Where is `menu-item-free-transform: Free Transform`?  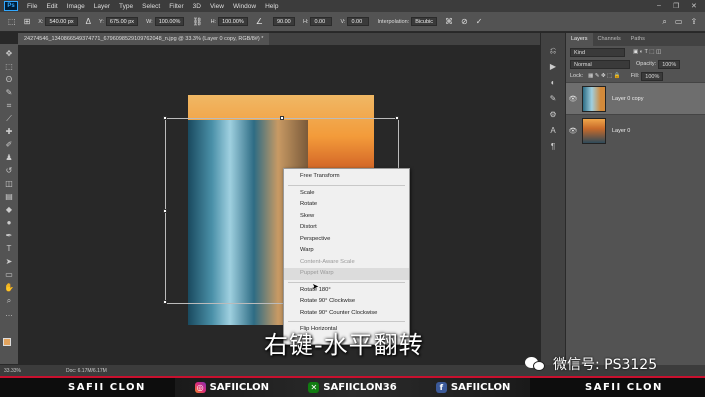 menu-item-free-transform: Free Transform is located at coordinates (346, 177).